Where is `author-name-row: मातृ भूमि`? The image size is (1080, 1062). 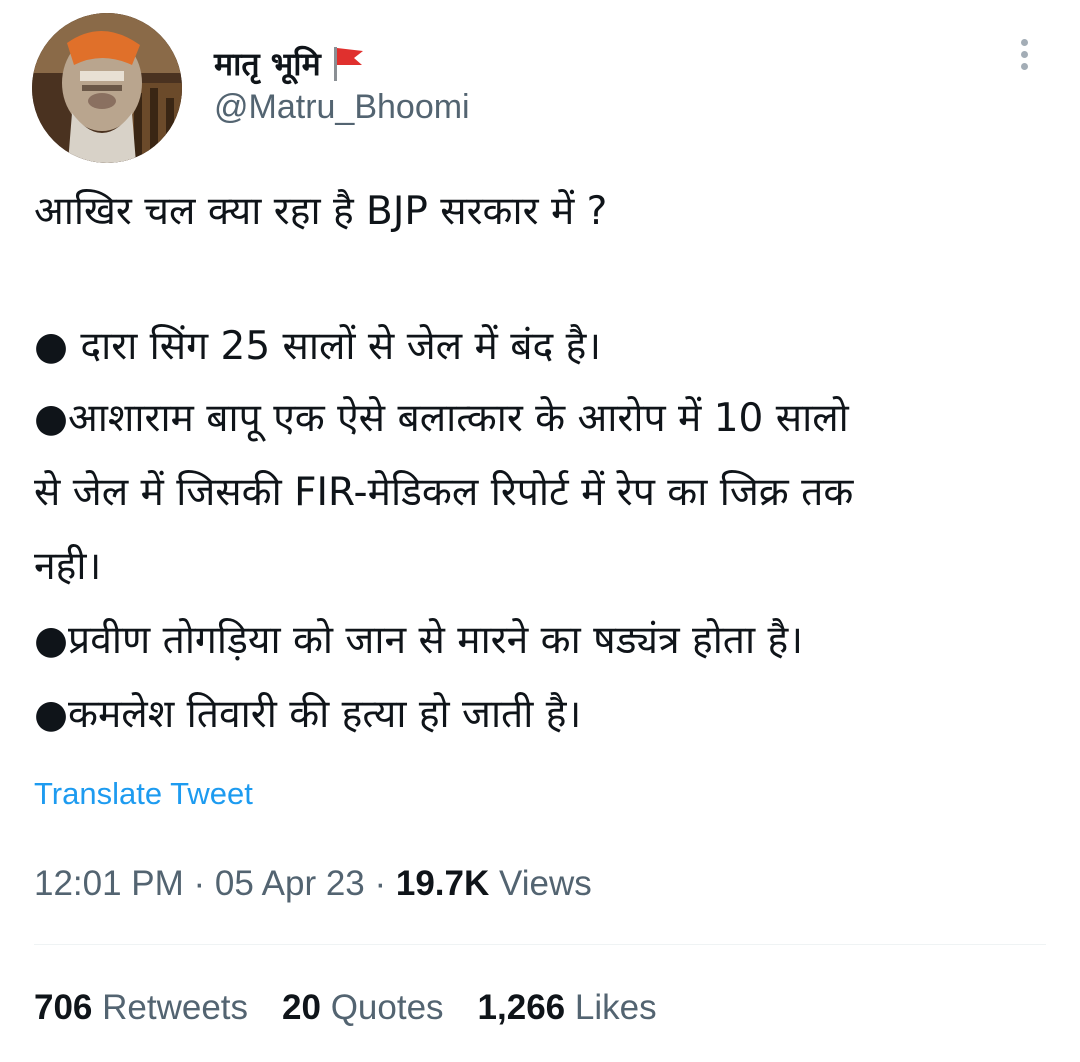
author-name-row: मातृ भूमि is located at coordinates (290, 63).